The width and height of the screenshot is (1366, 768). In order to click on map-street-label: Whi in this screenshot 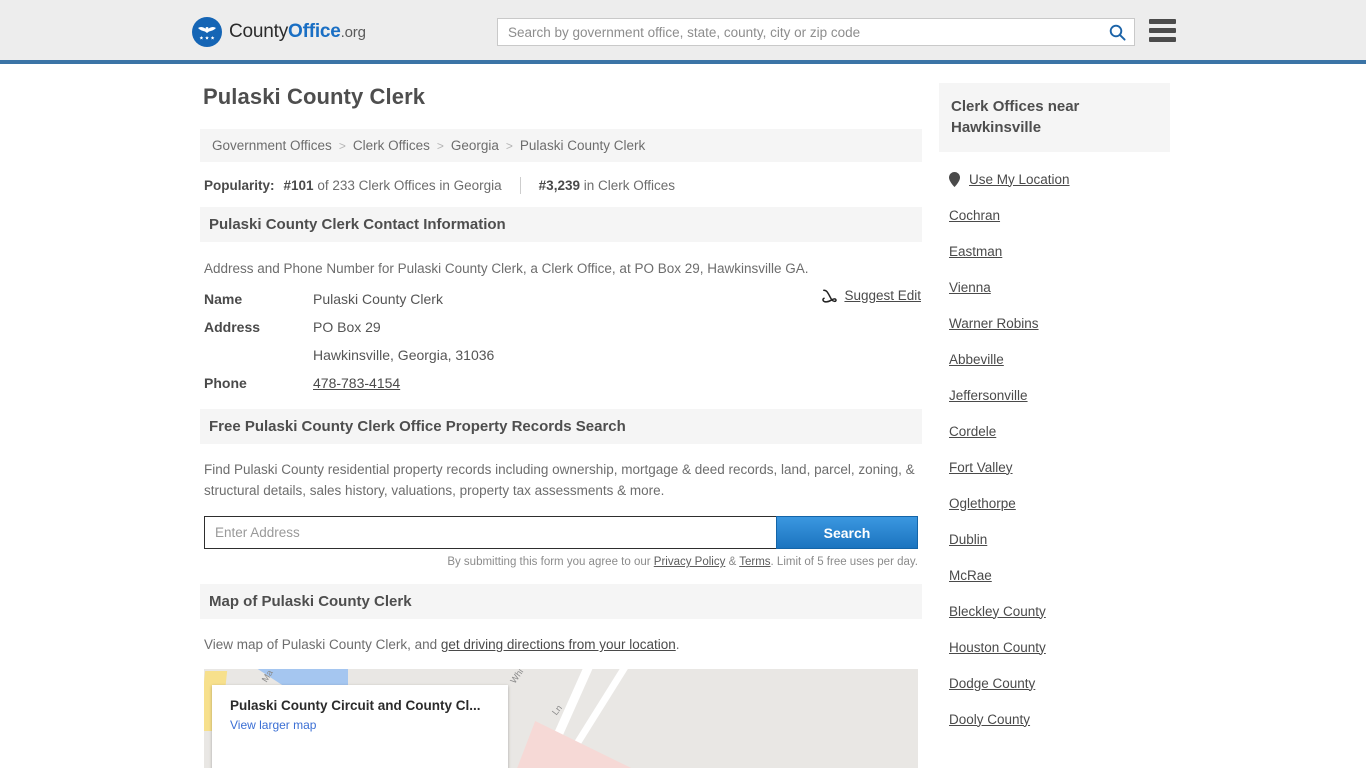, I will do `click(517, 677)`.